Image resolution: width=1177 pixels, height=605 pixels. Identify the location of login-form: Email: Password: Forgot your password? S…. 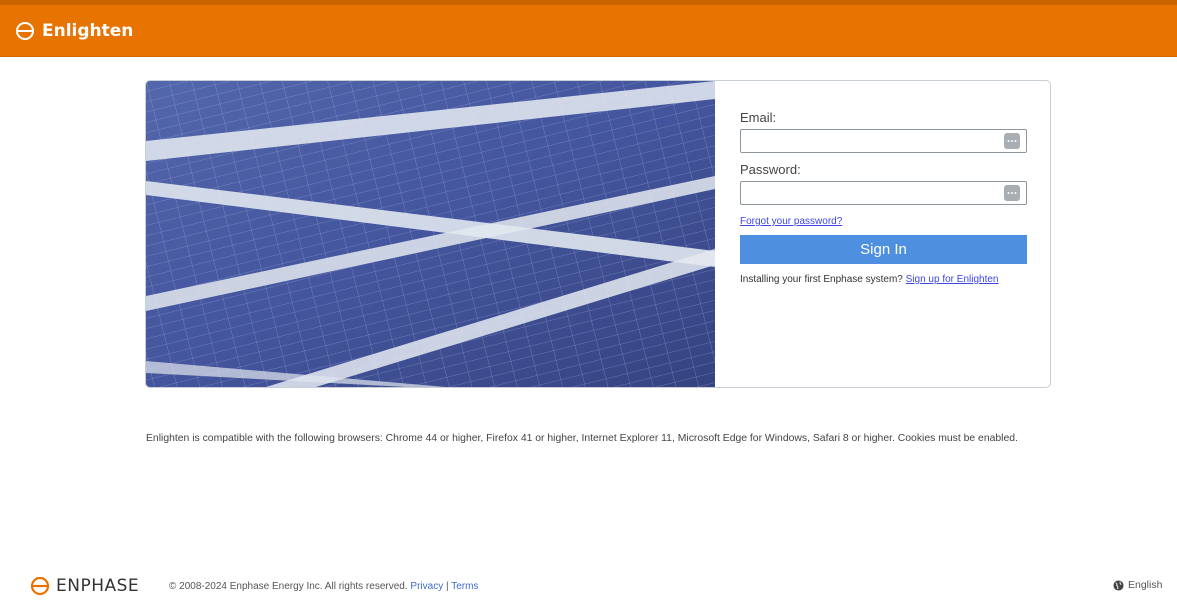
(883, 197).